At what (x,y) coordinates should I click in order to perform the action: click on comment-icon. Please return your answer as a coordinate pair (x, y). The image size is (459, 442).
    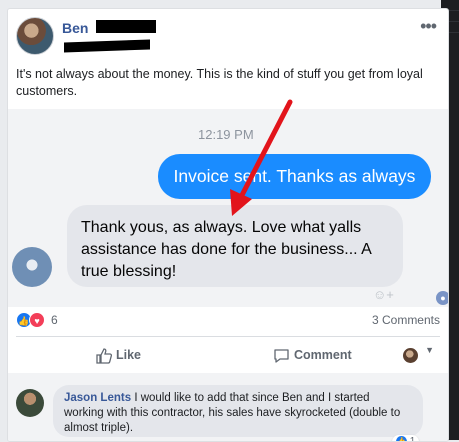
    Looking at the image, I should click on (281, 356).